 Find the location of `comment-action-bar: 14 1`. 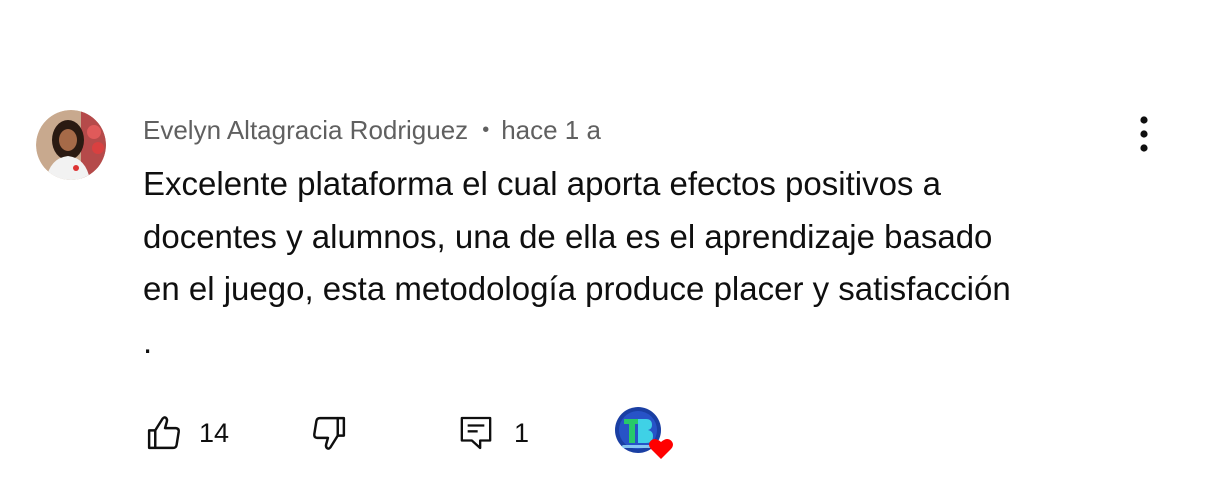

comment-action-bar: 14 1 is located at coordinates (607, 433).